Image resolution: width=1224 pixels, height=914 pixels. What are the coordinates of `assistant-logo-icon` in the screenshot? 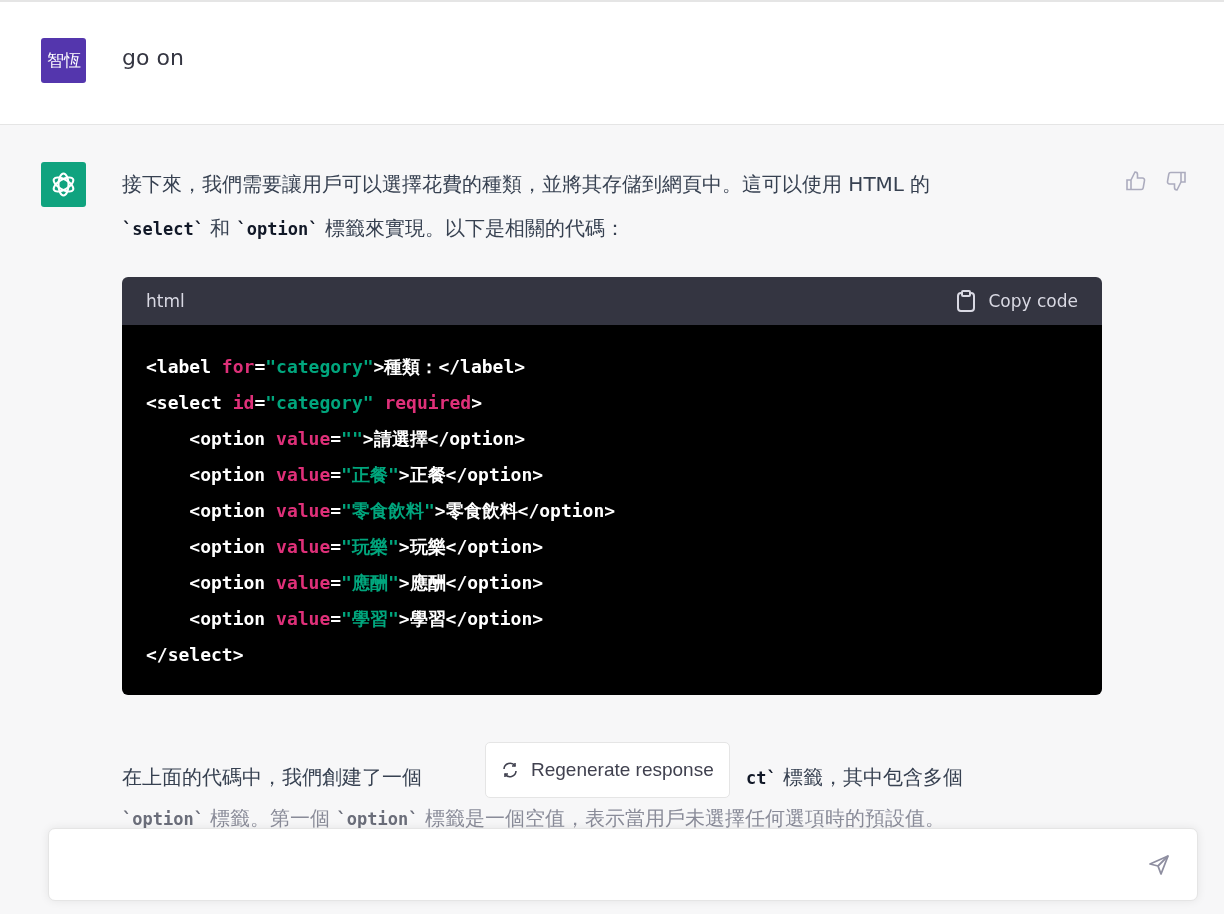 It's located at (63, 184).